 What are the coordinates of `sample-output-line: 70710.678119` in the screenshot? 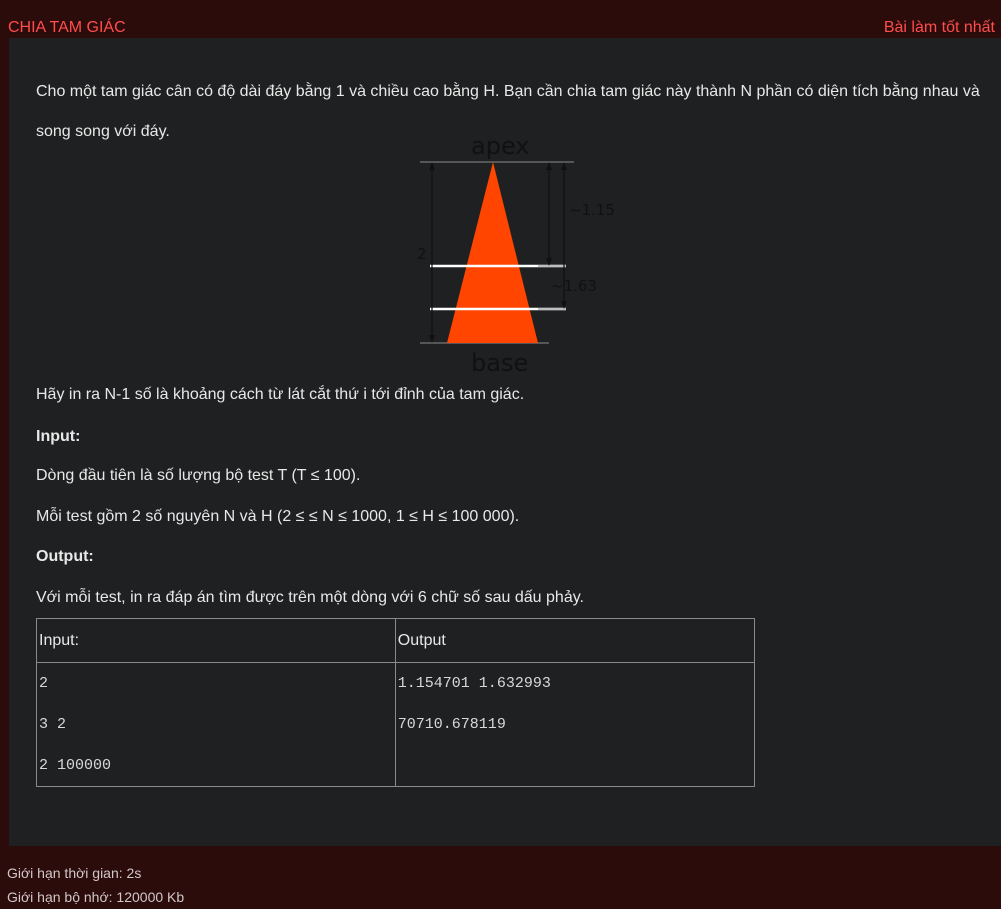 It's located at (451, 724).